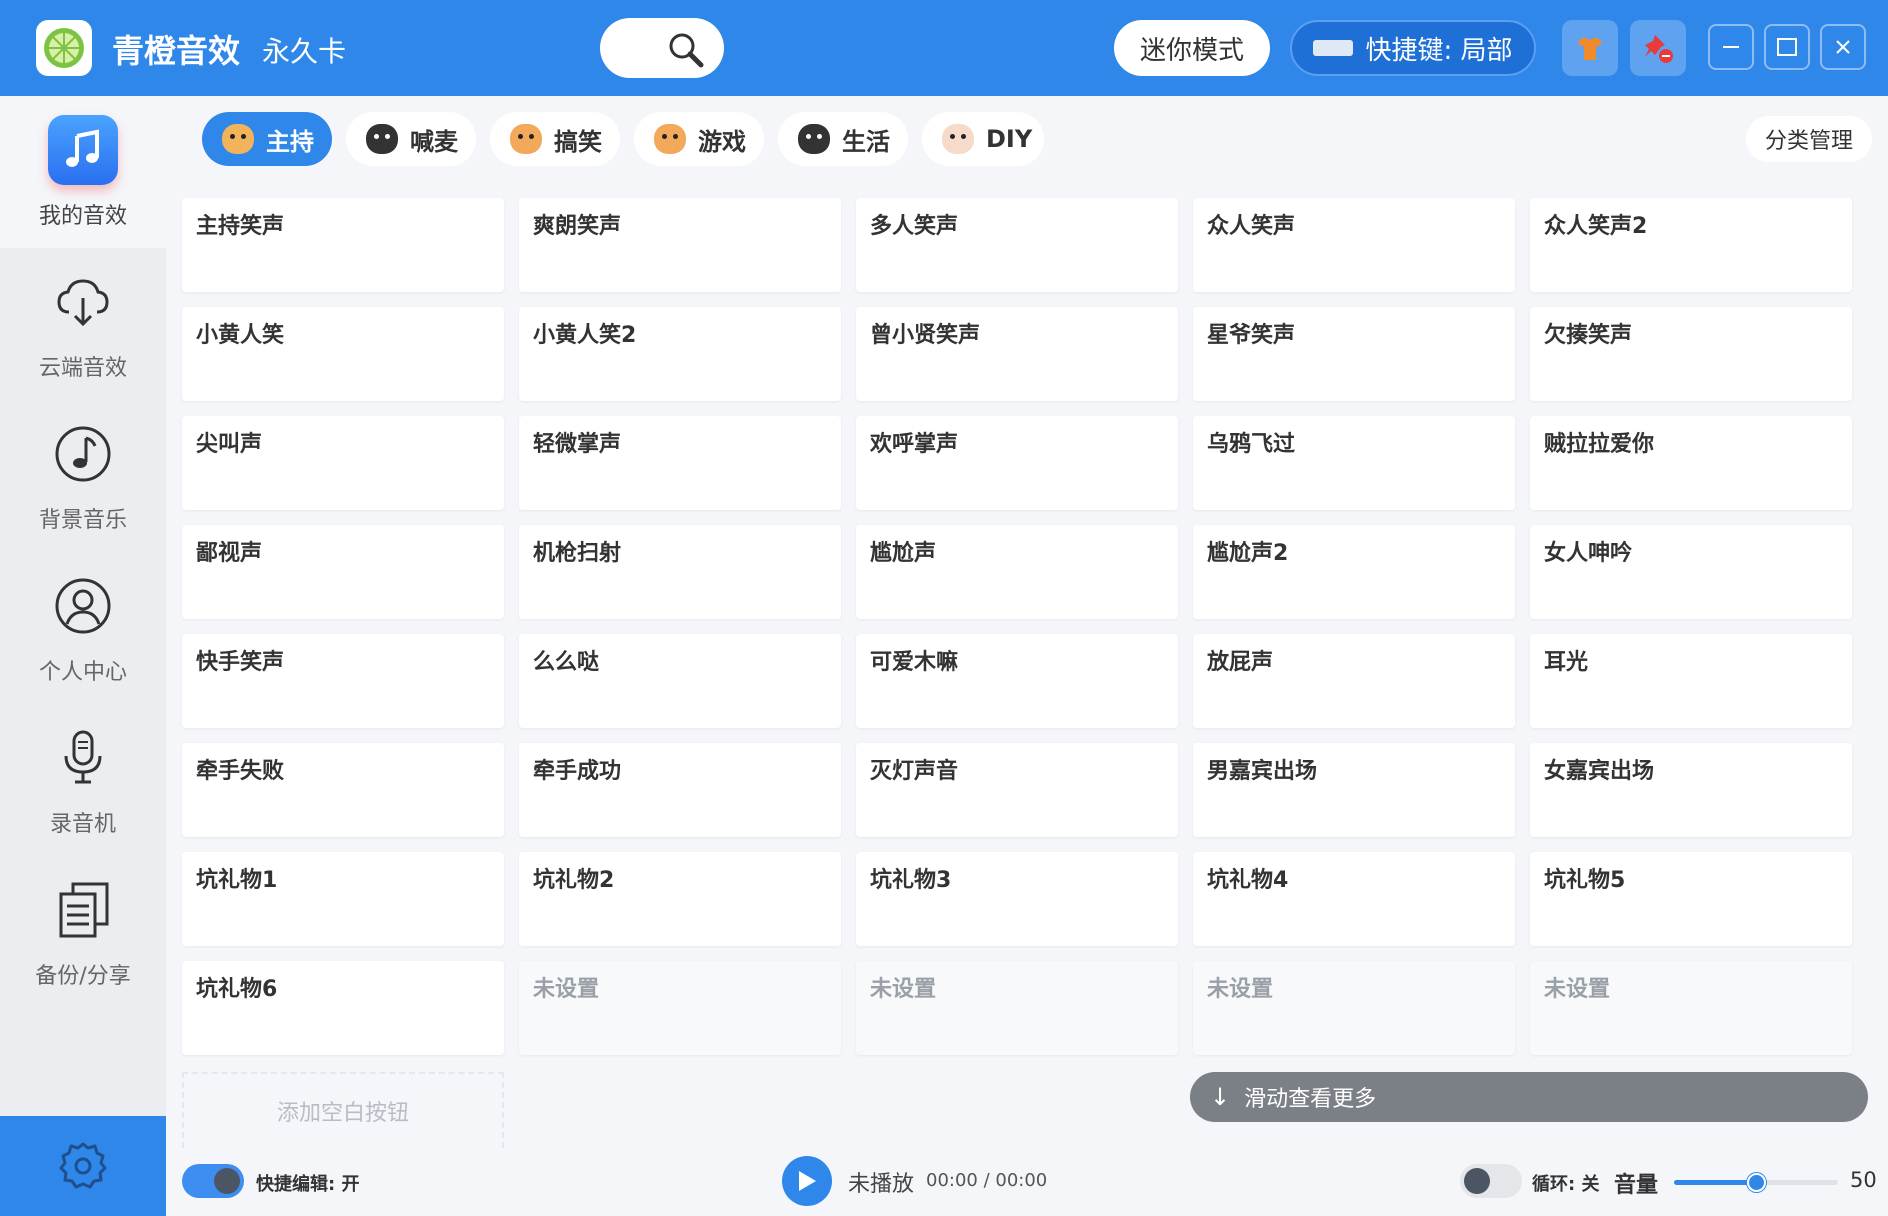 The width and height of the screenshot is (1888, 1216). Describe the element at coordinates (267, 139) in the screenshot. I see `tab-host: 主持` at that location.